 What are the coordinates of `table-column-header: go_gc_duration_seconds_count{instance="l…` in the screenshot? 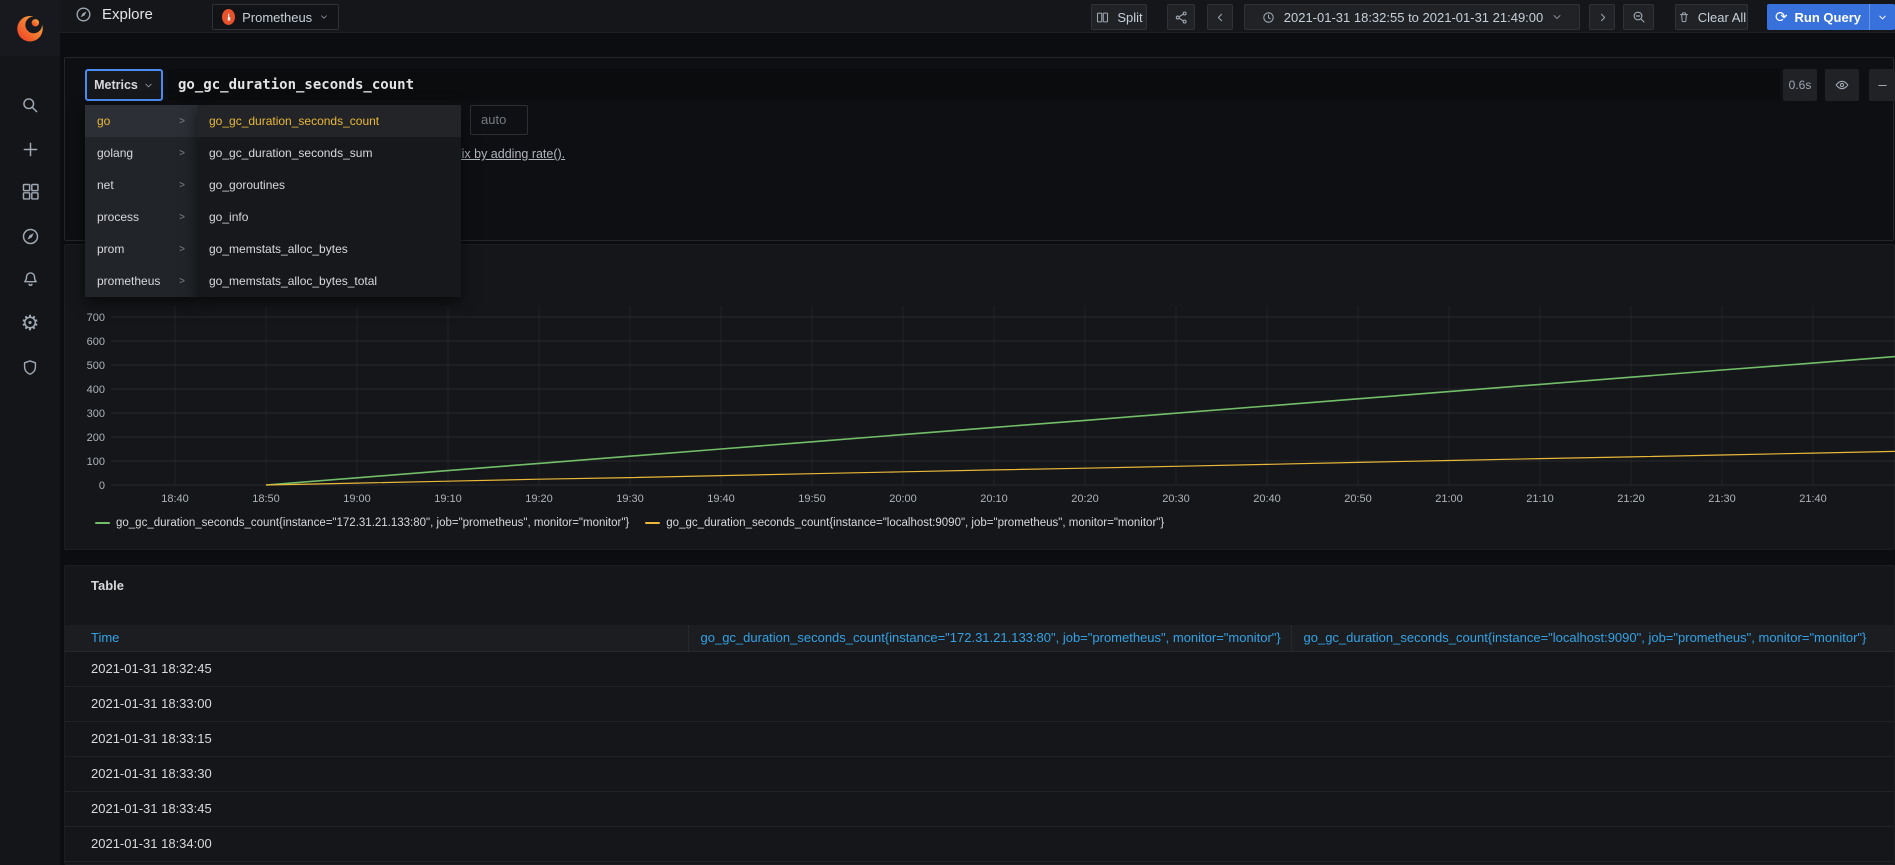 It's located at (1592, 638).